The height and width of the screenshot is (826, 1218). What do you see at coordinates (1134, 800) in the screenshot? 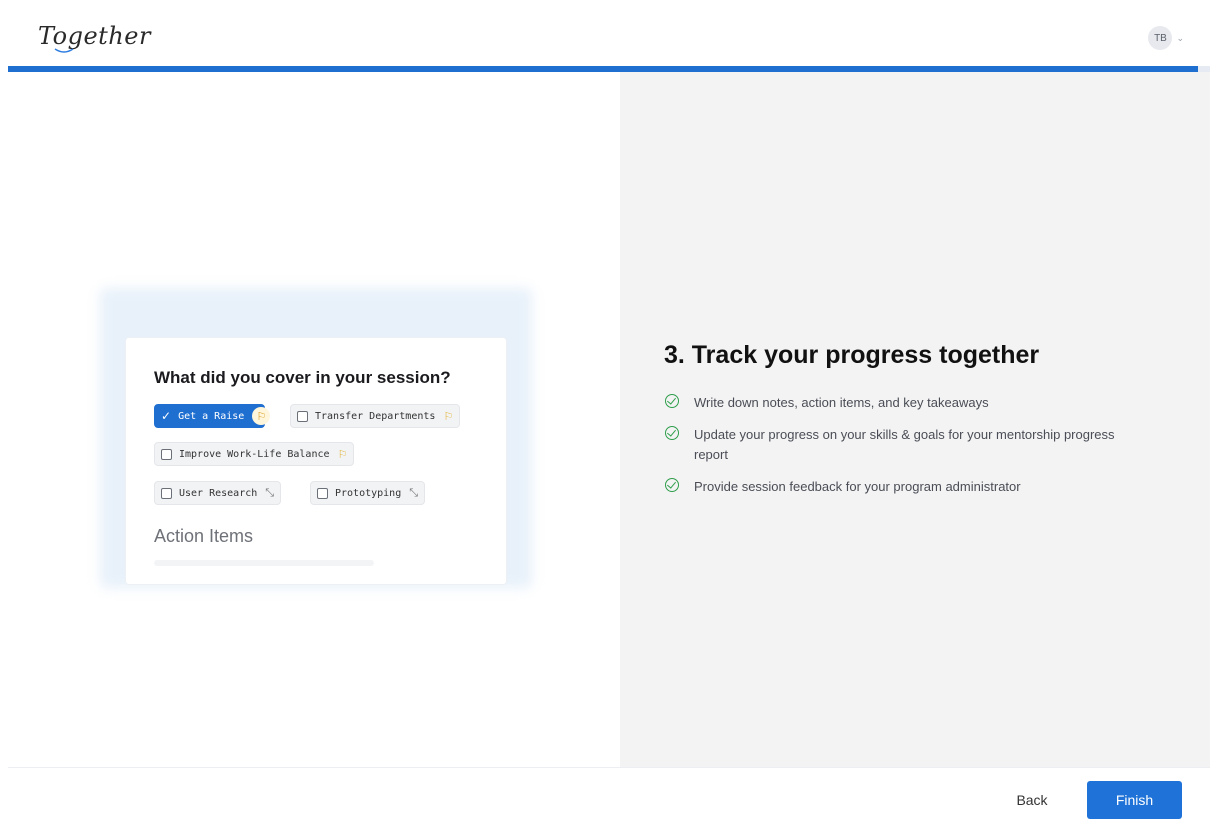
I see `finish-button: Finish` at bounding box center [1134, 800].